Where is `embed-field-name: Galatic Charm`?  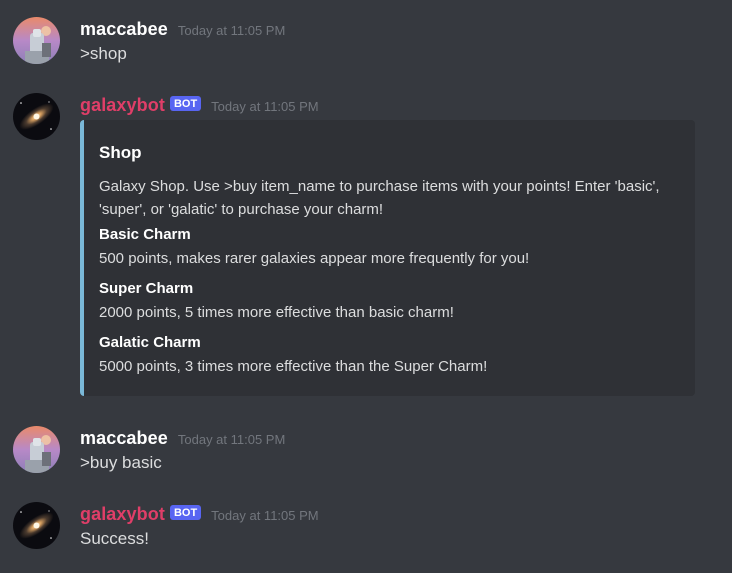
embed-field-name: Galatic Charm is located at coordinates (150, 342).